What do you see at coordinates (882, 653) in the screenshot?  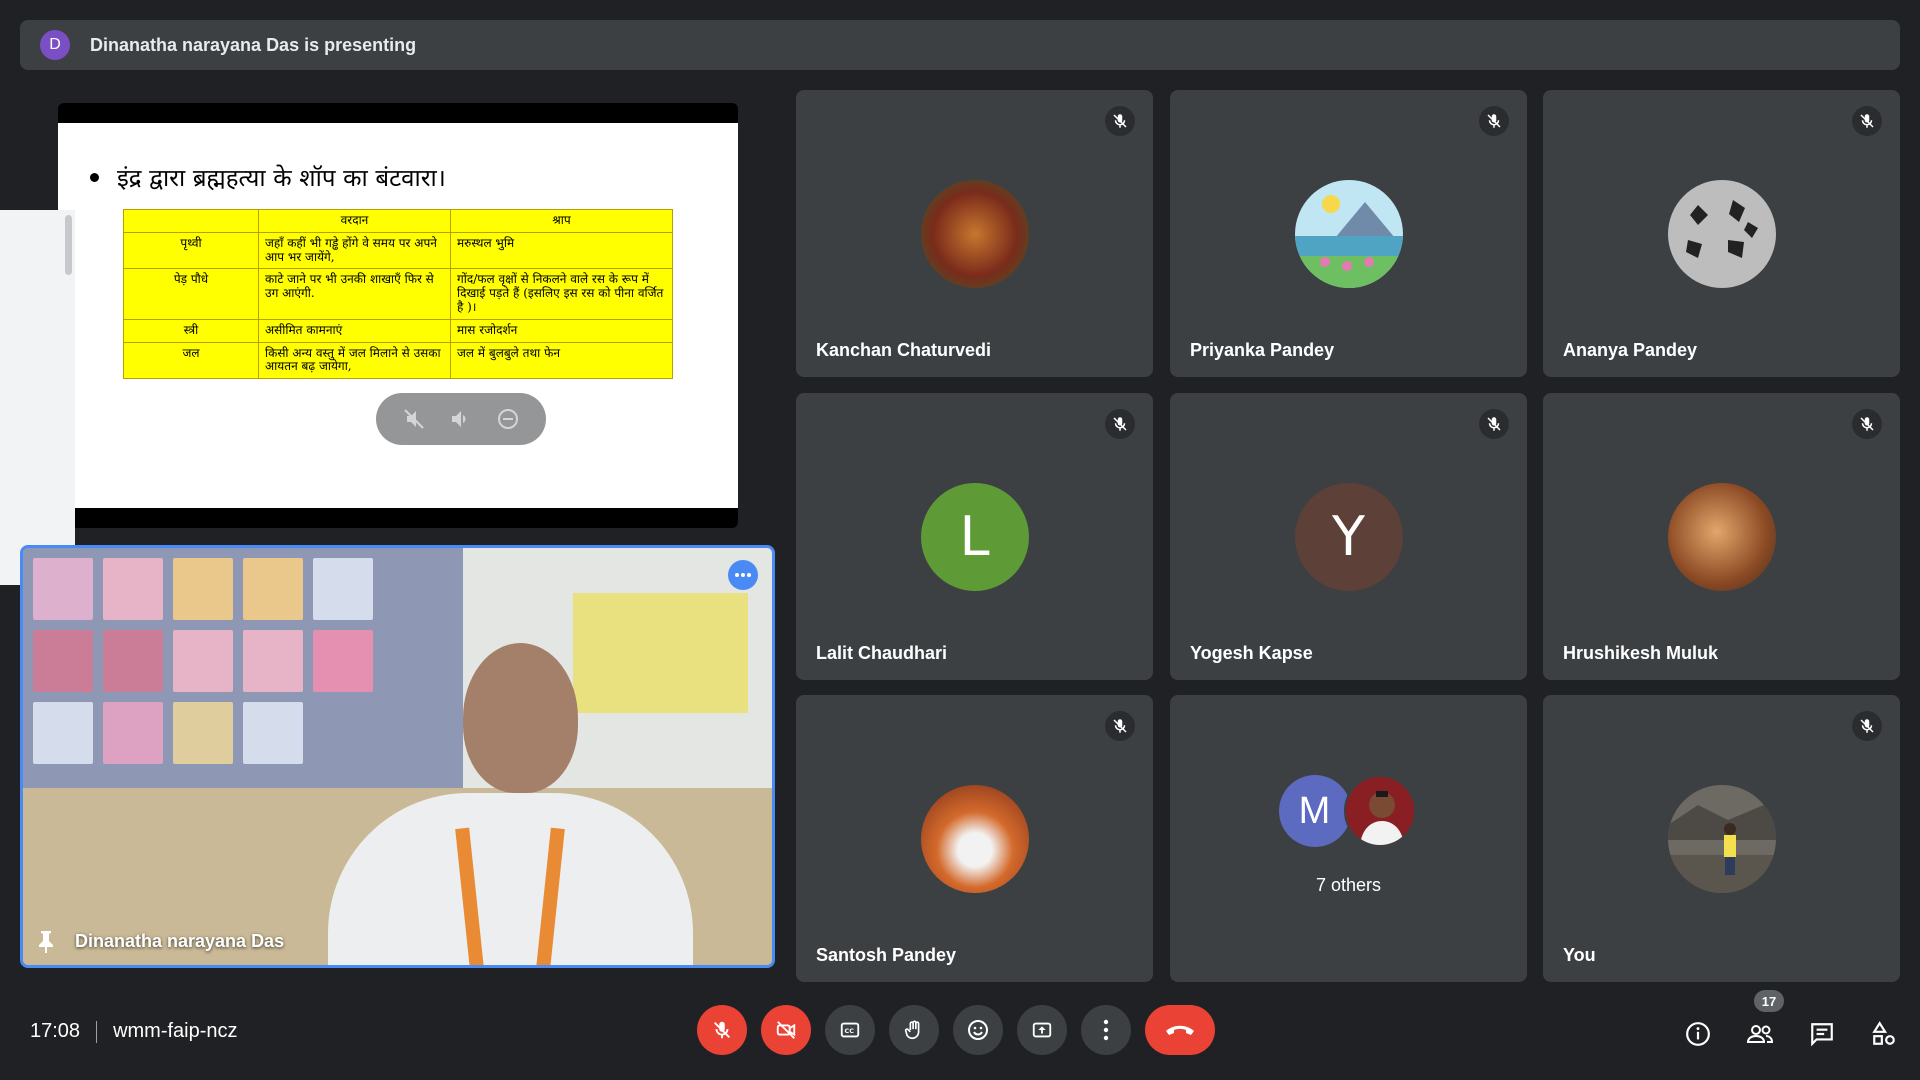 I see `participant-name: Lalit Chaudhari` at bounding box center [882, 653].